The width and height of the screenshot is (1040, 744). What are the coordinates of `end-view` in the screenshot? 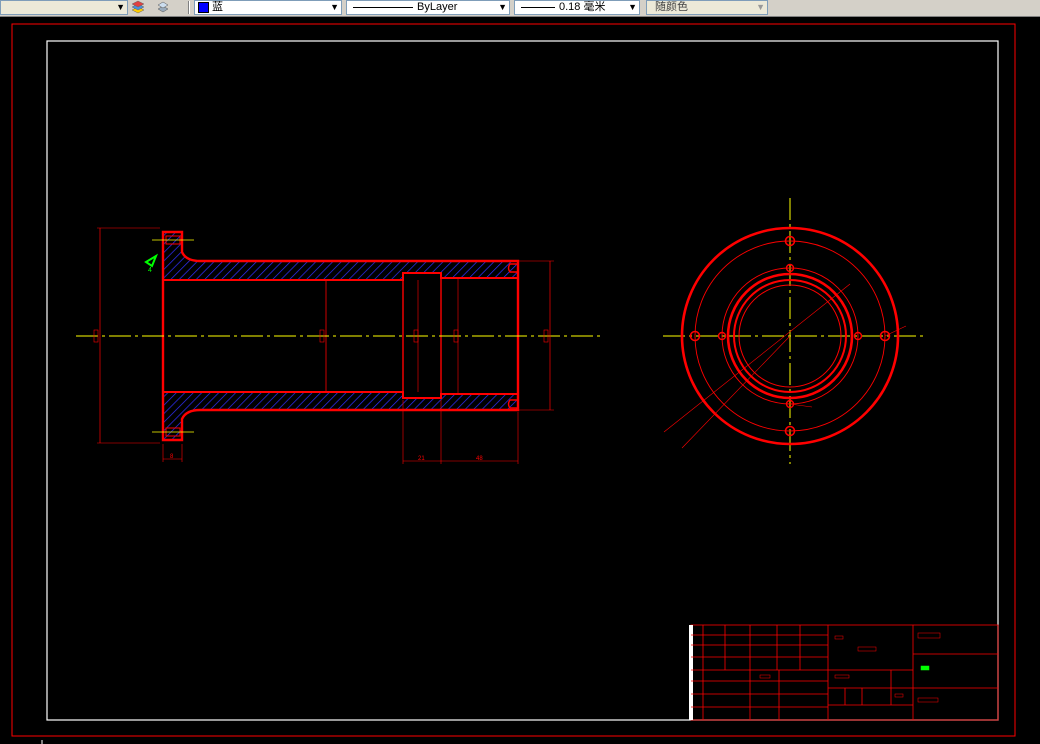 It's located at (795, 331).